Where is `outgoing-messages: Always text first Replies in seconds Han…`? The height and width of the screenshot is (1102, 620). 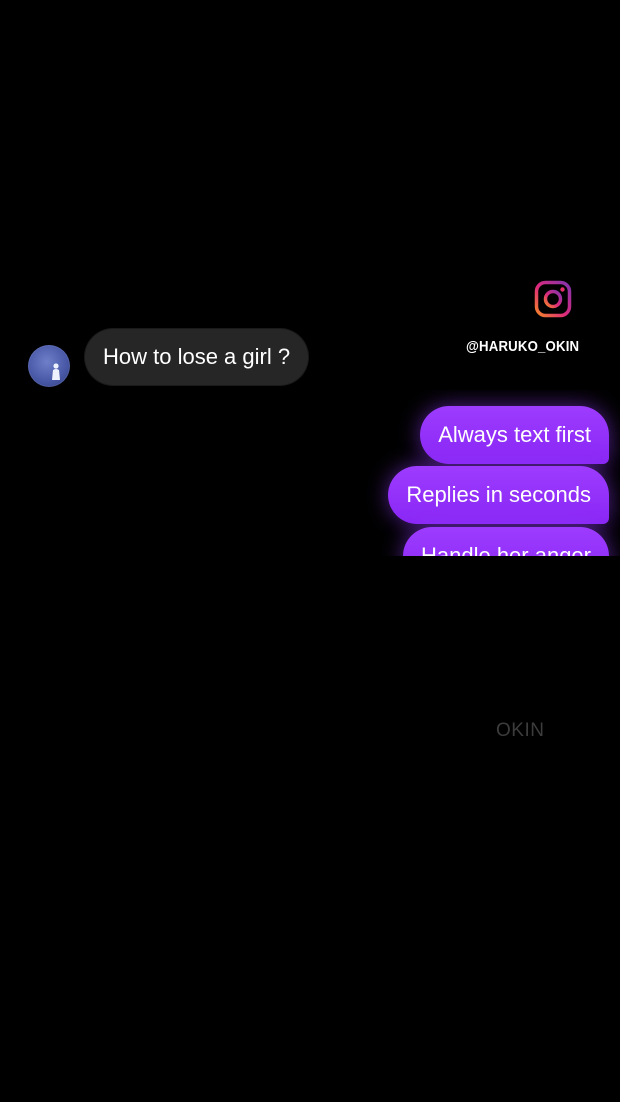 outgoing-messages: Always text first Replies in seconds Han… is located at coordinates (480, 473).